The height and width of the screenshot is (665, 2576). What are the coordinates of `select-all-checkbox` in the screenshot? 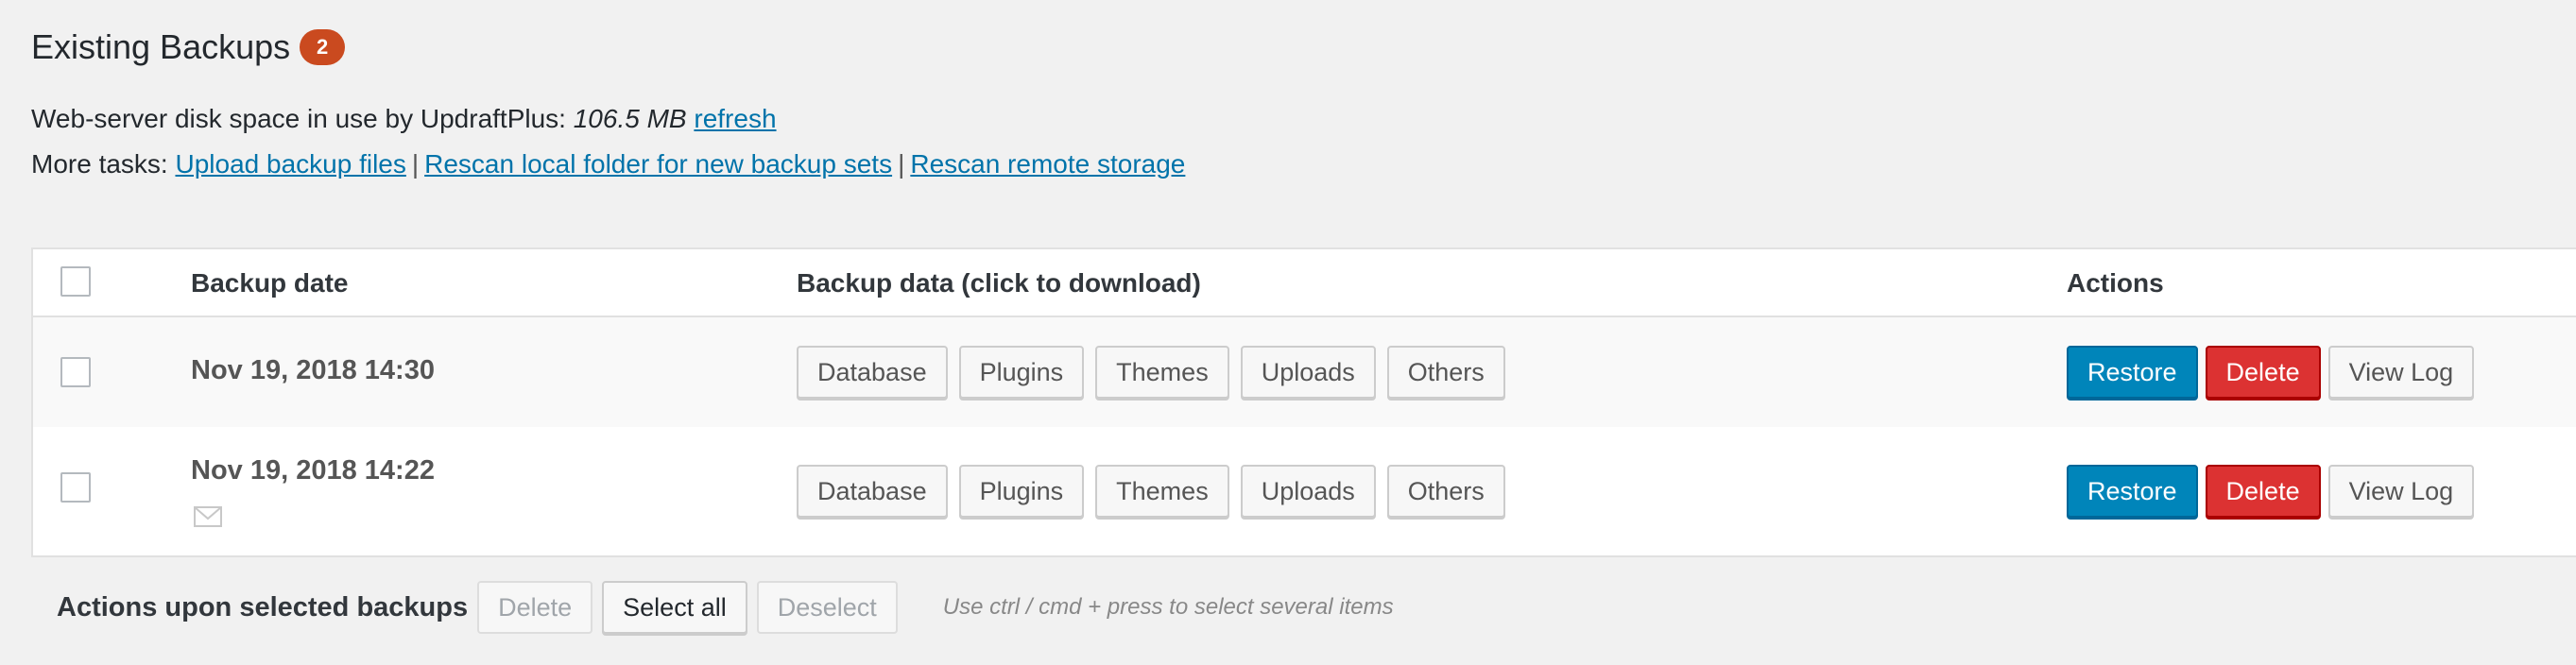 It's located at (75, 281).